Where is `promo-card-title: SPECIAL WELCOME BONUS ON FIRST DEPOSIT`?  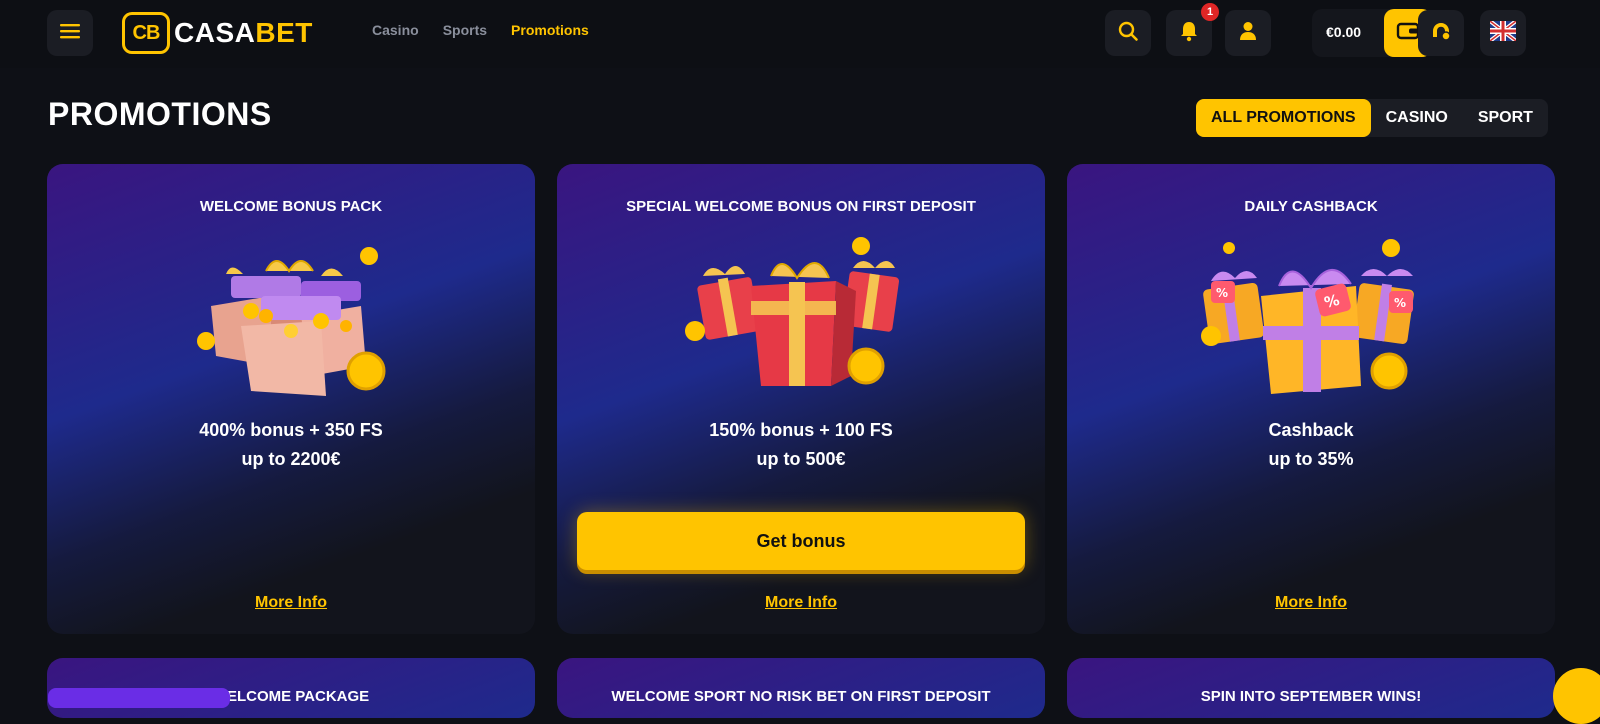
promo-card-title: SPECIAL WELCOME BONUS ON FIRST DEPOSIT is located at coordinates (801, 206).